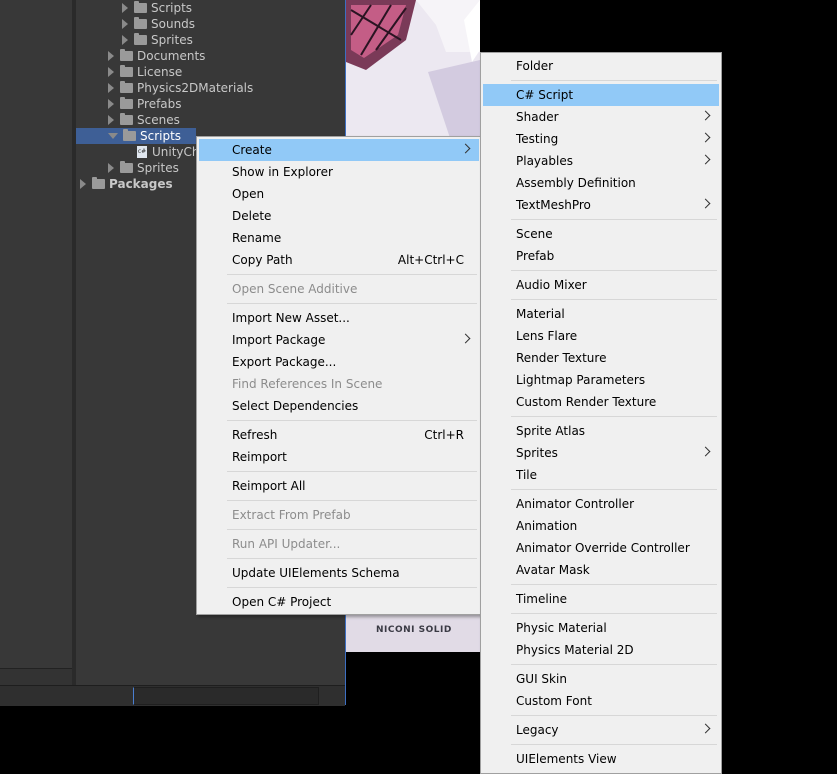 This screenshot has width=837, height=774. I want to click on menu-item-label: Custom Render Texture, so click(586, 402).